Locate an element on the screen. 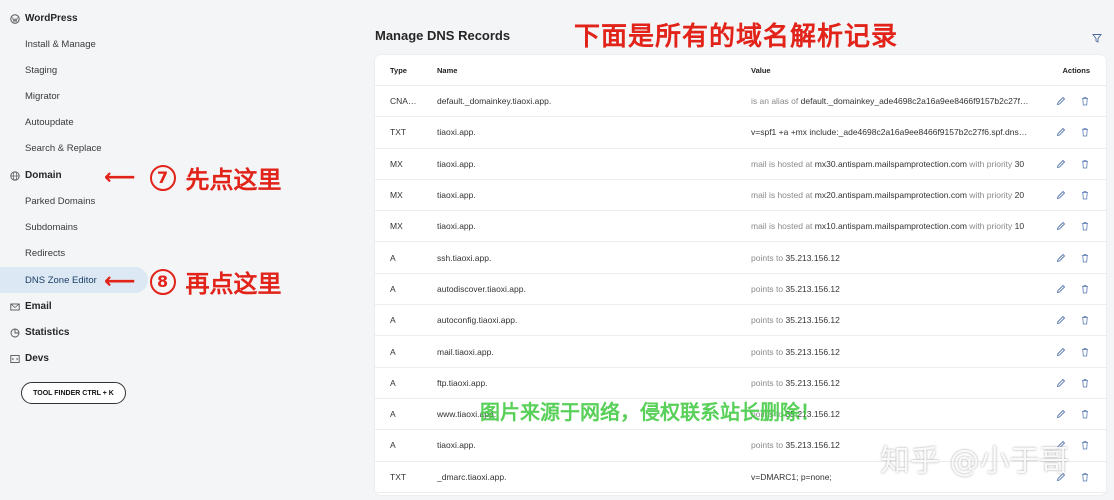 This screenshot has height=500, width=1114. zhihu-watermark: 知乎 @小于哥 is located at coordinates (975, 461).